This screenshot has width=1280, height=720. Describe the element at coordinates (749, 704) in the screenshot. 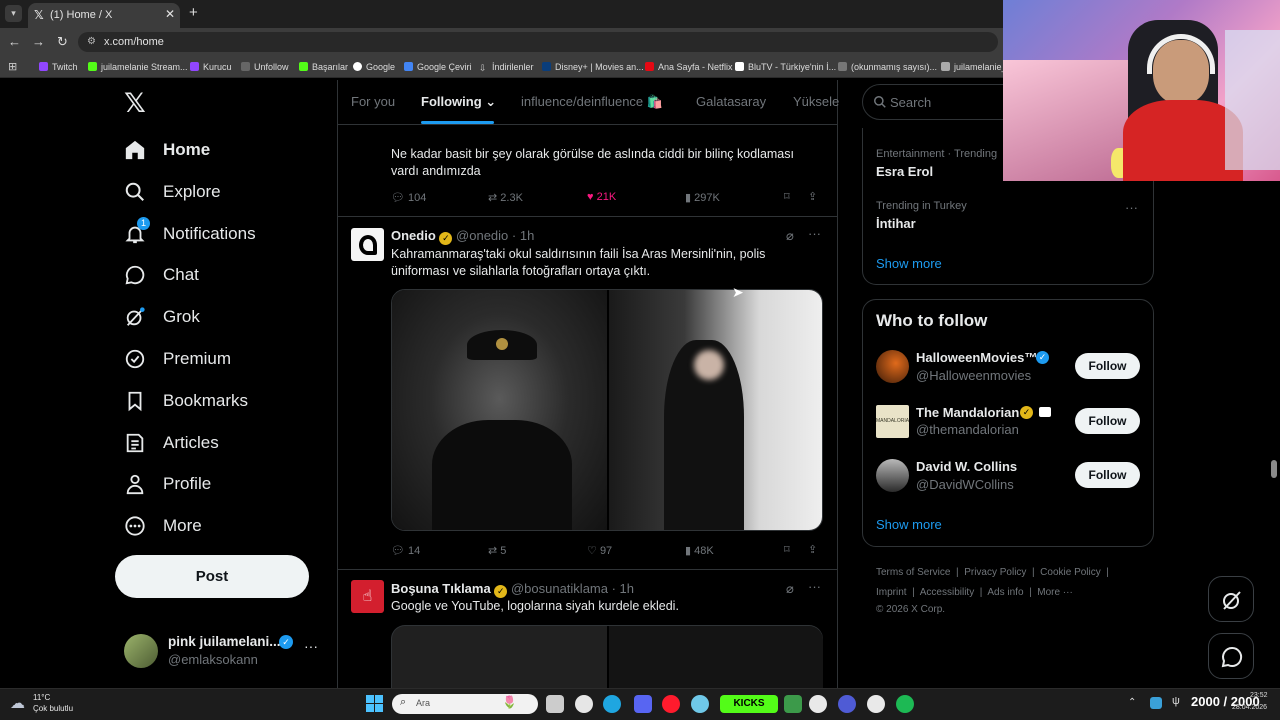

I see `kick-icon: KICKS` at that location.